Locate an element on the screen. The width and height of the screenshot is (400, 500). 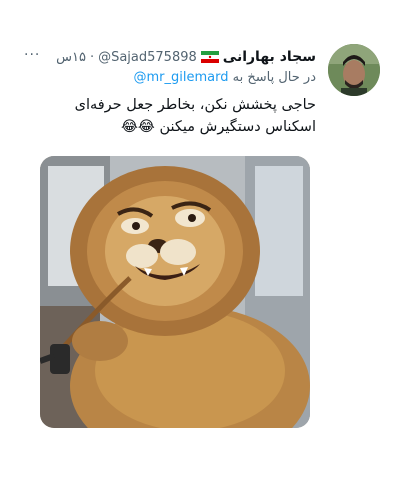
display-name: سجاد بهارانی is located at coordinates (269, 57).